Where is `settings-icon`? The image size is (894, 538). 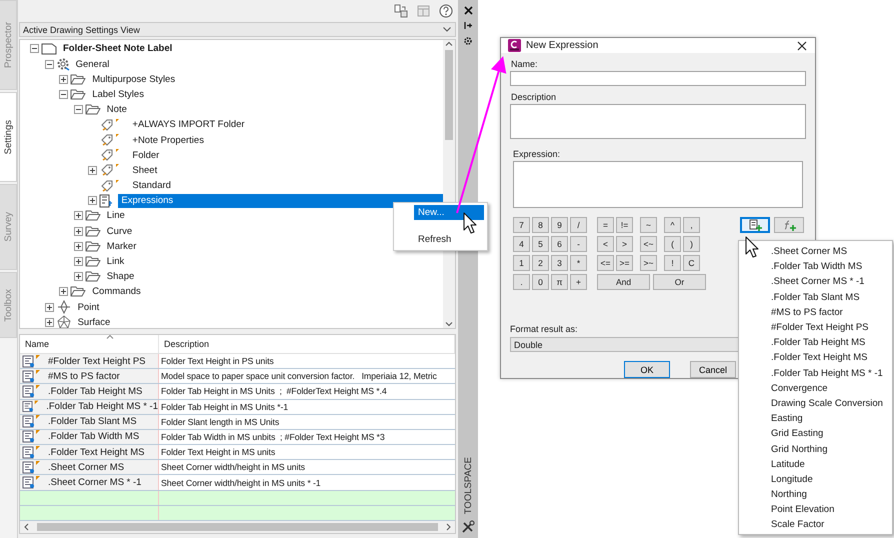 settings-icon is located at coordinates (468, 41).